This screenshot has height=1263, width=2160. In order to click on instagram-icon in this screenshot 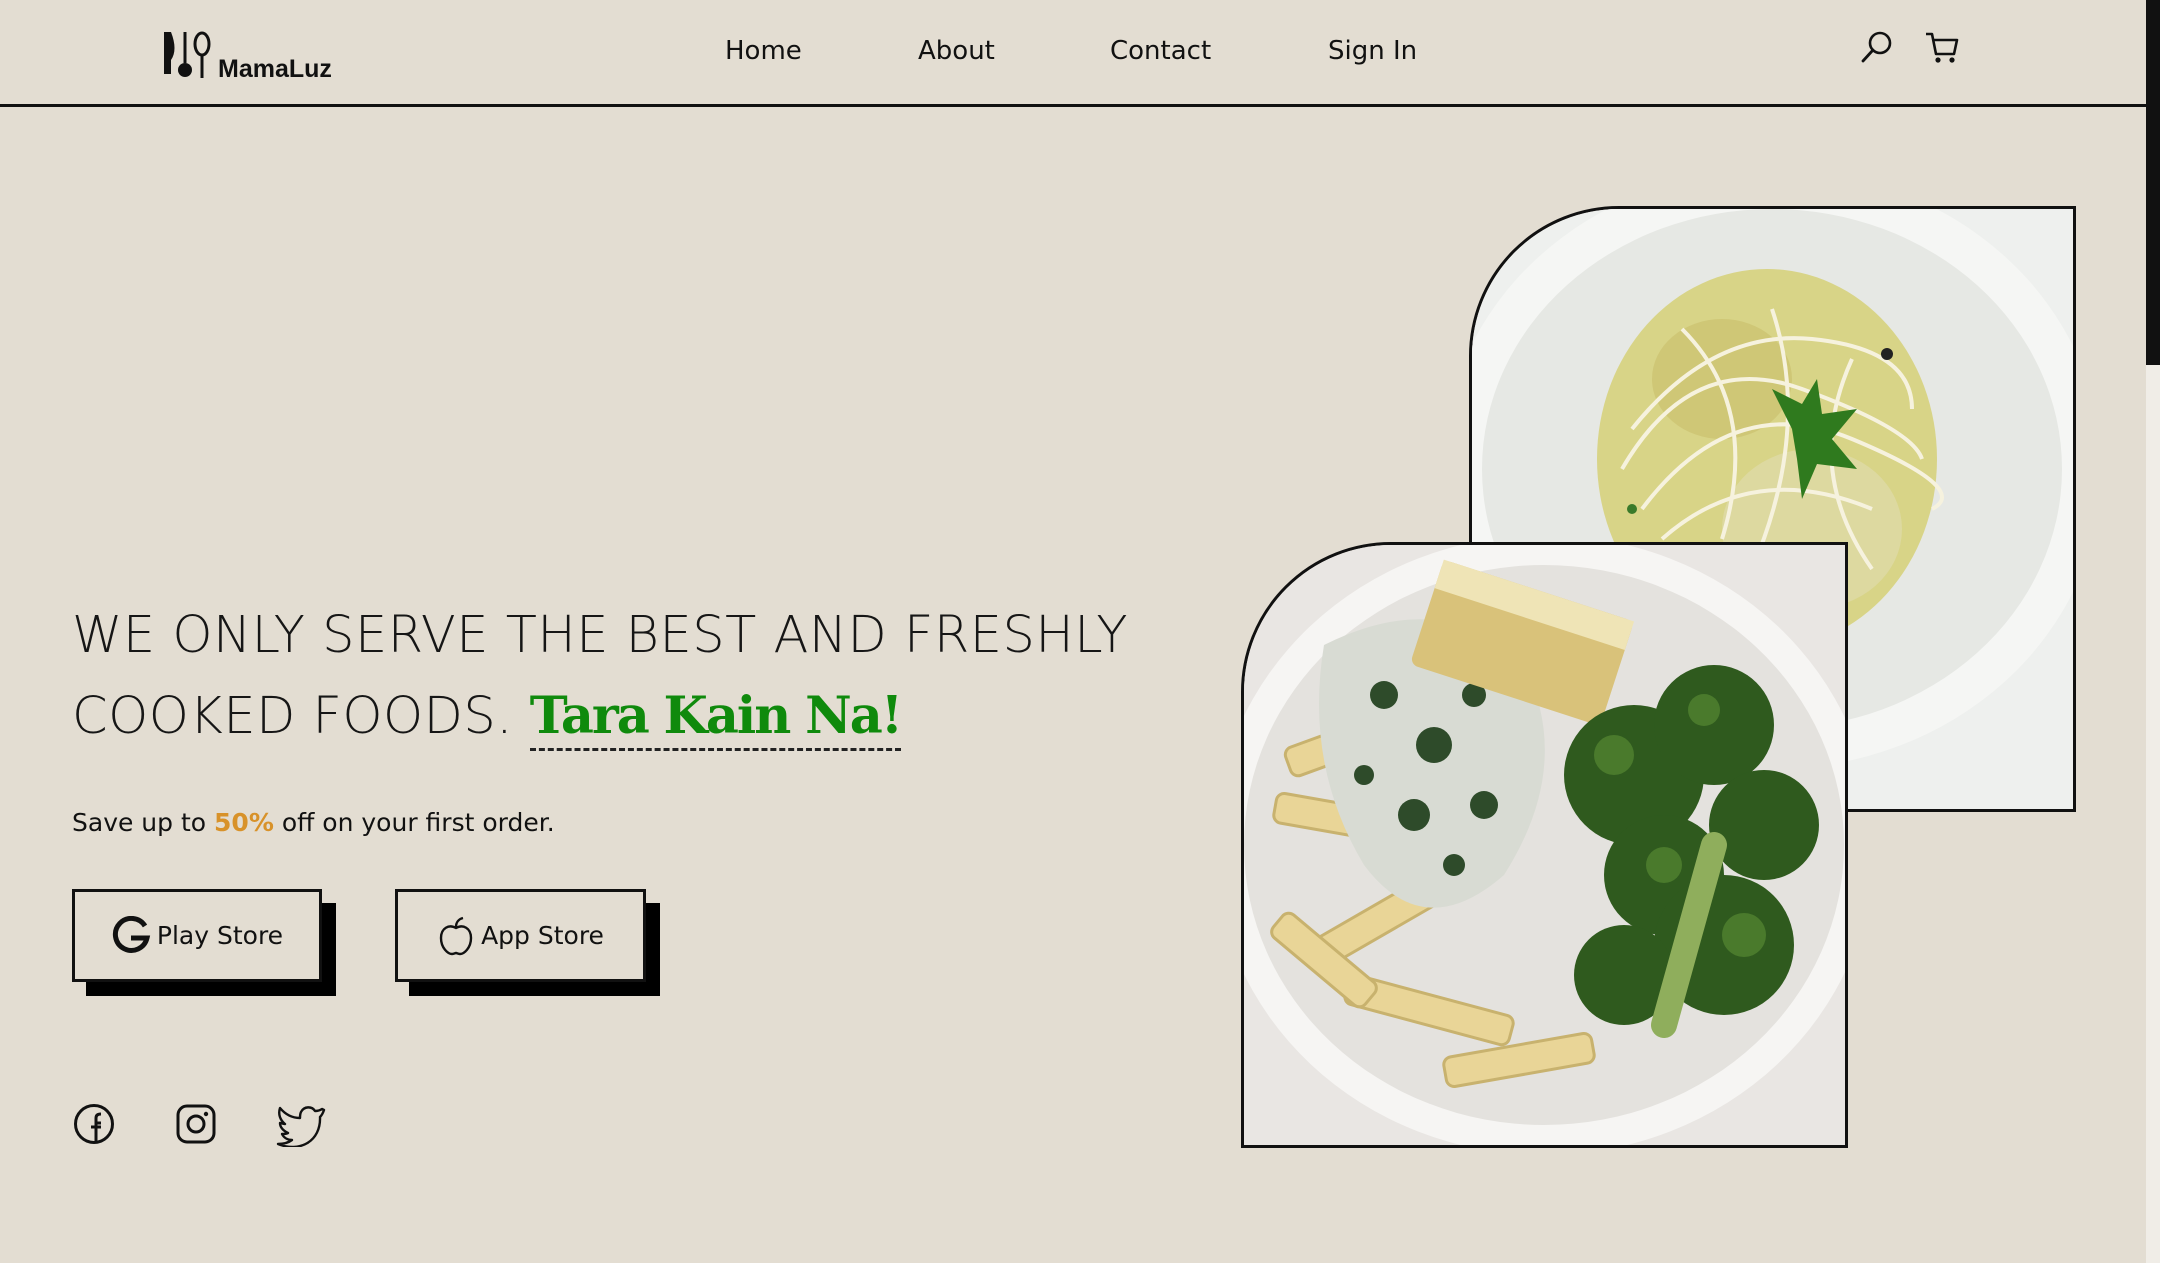, I will do `click(196, 1126)`.